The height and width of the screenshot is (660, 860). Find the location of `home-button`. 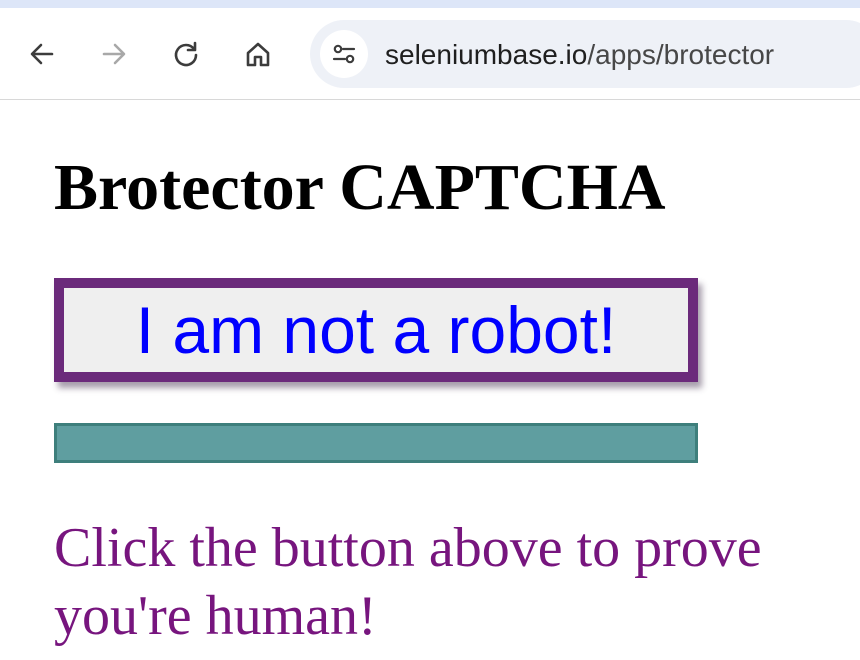

home-button is located at coordinates (258, 54).